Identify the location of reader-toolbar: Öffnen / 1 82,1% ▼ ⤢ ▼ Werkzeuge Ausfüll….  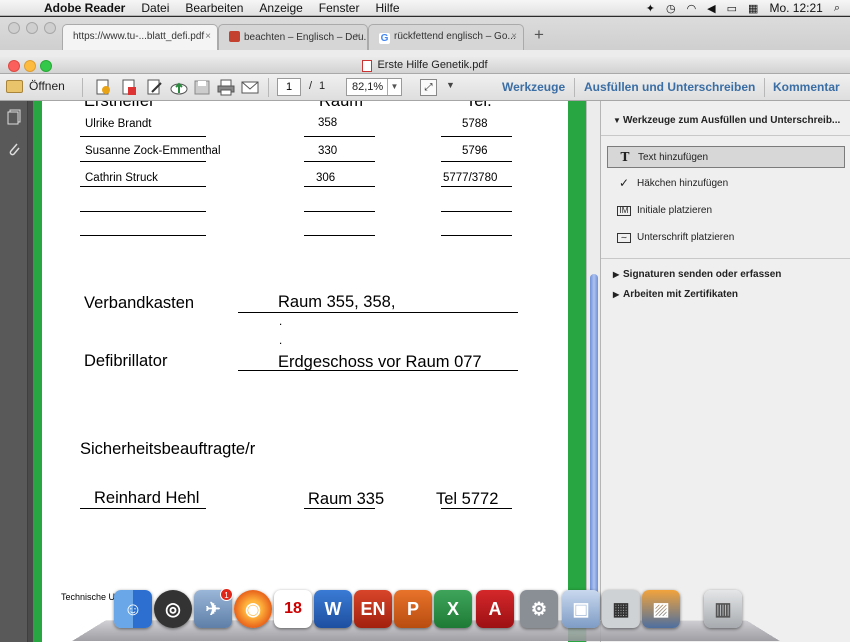
(425, 87).